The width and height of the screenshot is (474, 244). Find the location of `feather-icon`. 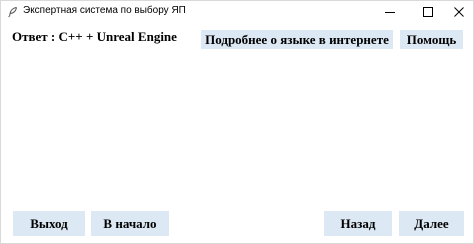

feather-icon is located at coordinates (13, 11).